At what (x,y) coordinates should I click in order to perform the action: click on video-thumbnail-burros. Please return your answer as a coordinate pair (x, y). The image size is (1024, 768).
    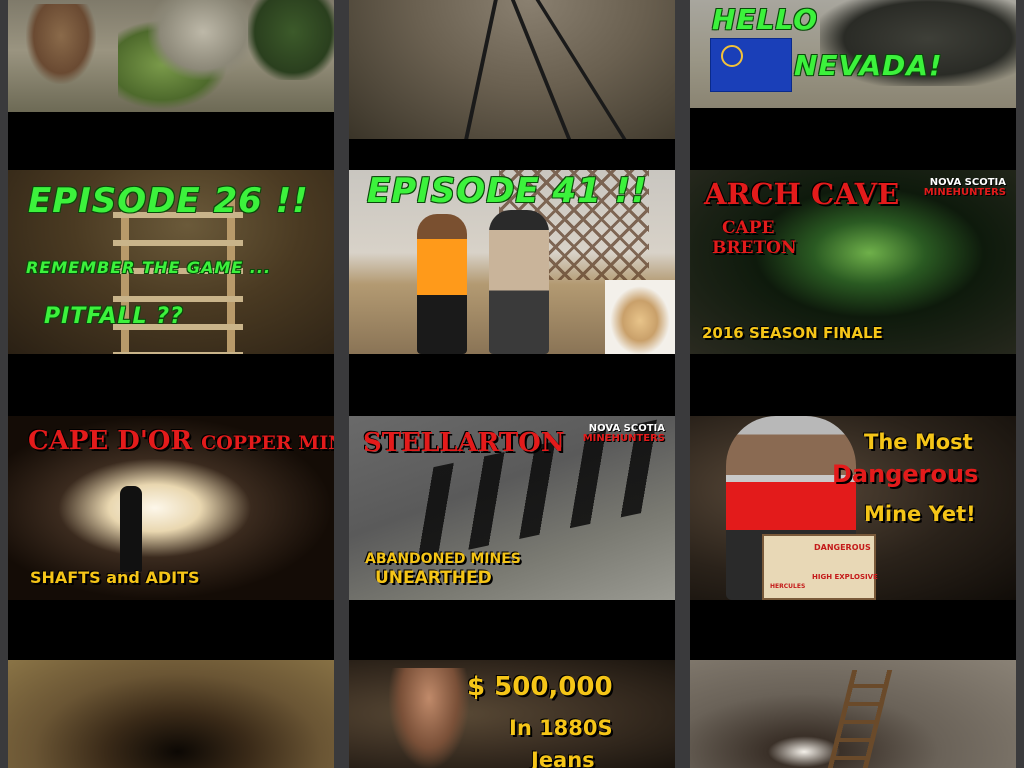
    Looking at the image, I should click on (171, 56).